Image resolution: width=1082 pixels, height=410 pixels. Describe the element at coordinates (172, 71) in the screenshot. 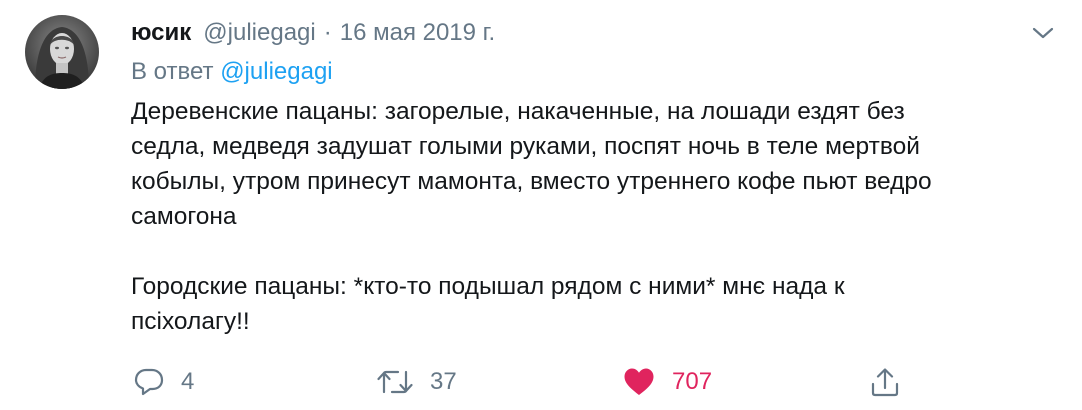

I see `reply-prefix: В ответ` at that location.